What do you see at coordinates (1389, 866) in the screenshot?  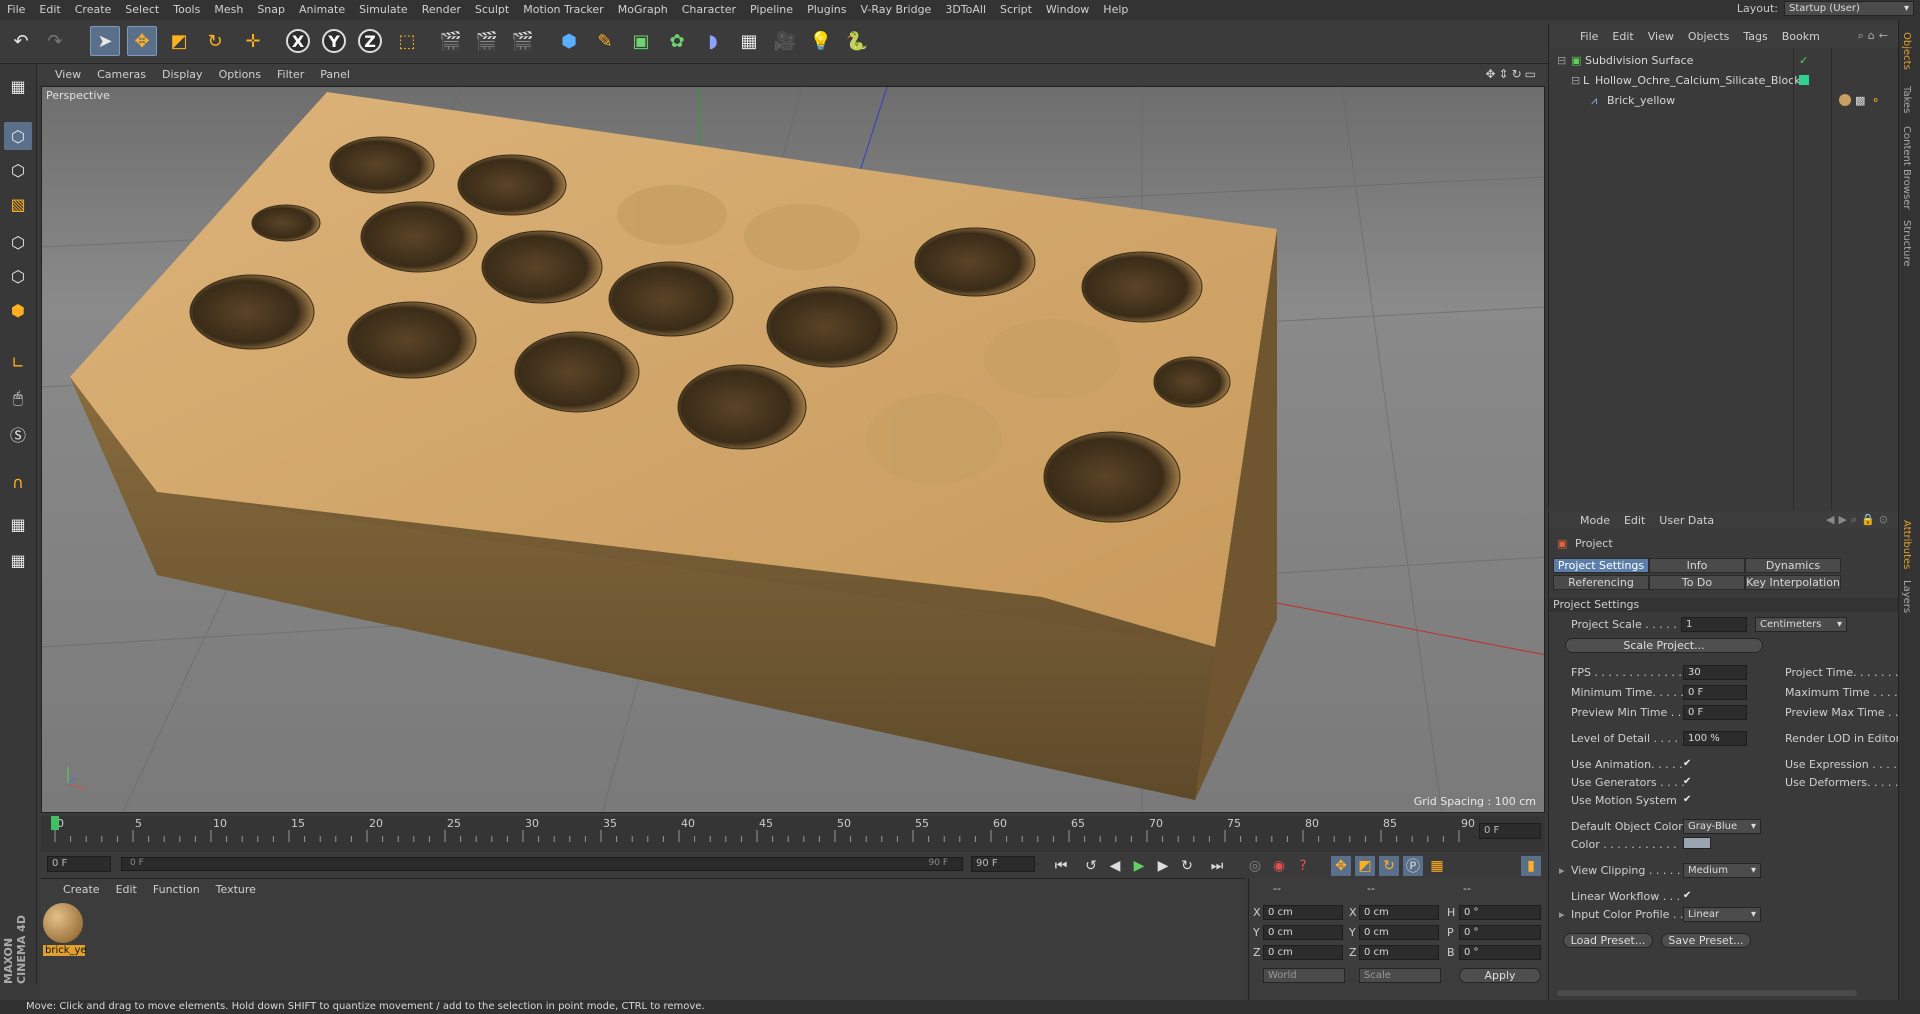 I see `key-rotation-icon: ↻` at bounding box center [1389, 866].